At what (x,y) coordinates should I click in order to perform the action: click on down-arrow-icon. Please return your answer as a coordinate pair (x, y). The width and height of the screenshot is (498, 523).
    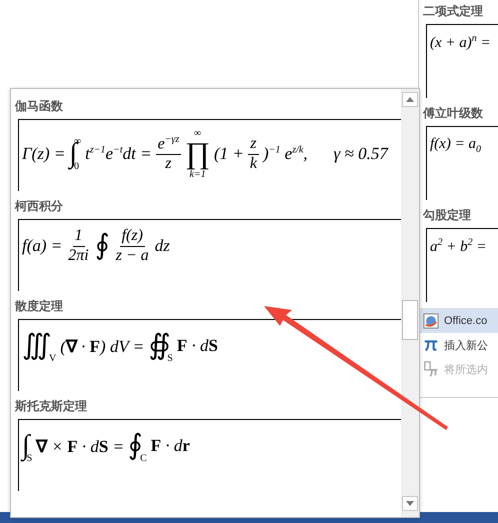
    Looking at the image, I should click on (410, 503).